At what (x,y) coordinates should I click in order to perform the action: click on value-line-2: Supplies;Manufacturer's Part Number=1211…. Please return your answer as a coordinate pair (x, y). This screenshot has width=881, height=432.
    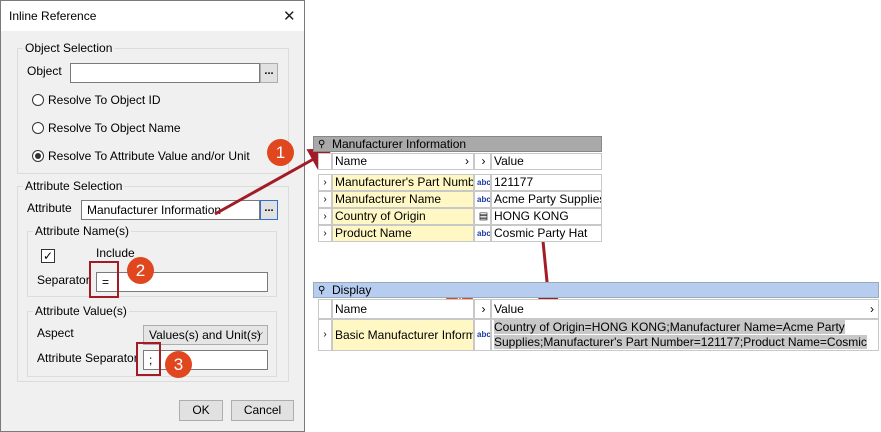
    Looking at the image, I should click on (680, 342).